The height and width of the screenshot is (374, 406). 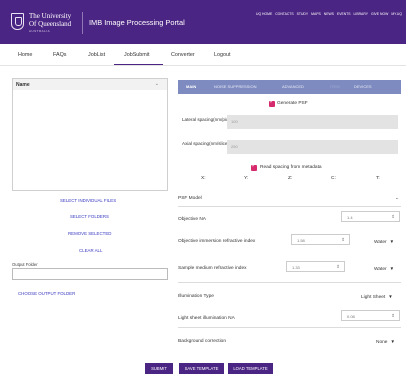 I want to click on lightsheet-na-input: 0.08 ⇕, so click(x=370, y=315).